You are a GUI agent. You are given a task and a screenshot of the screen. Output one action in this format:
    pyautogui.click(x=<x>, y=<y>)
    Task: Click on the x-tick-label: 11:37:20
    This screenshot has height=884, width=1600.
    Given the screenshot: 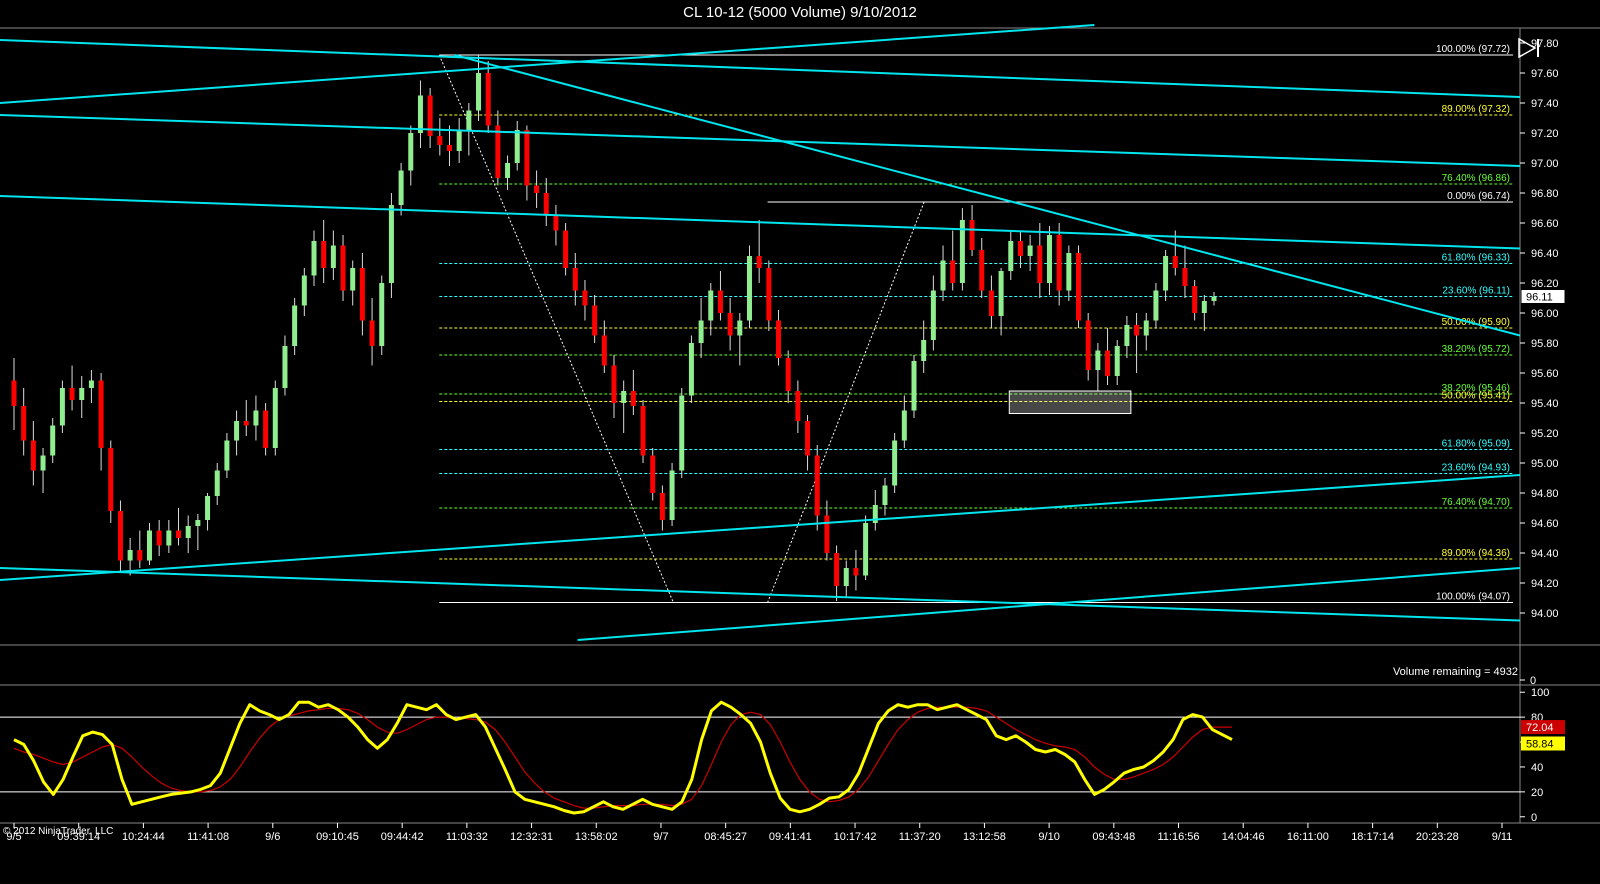 What is the action you would take?
    pyautogui.click(x=920, y=837)
    